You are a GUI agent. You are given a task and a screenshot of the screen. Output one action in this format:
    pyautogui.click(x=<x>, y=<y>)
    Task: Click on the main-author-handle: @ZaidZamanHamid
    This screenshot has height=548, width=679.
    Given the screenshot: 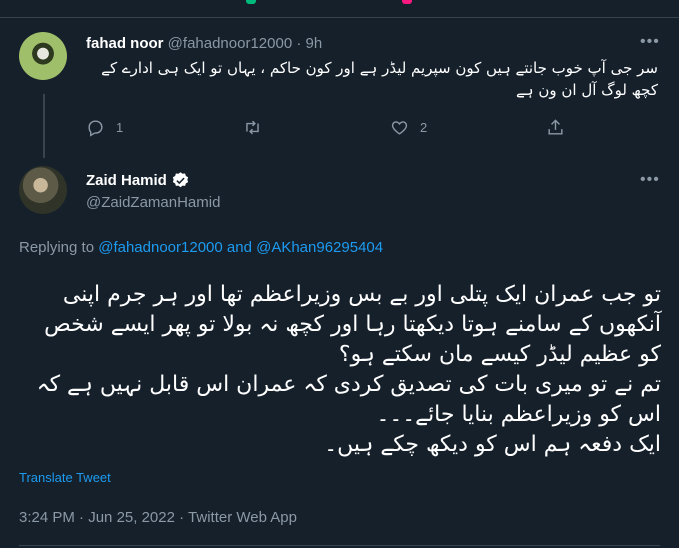 What is the action you would take?
    pyautogui.click(x=153, y=202)
    